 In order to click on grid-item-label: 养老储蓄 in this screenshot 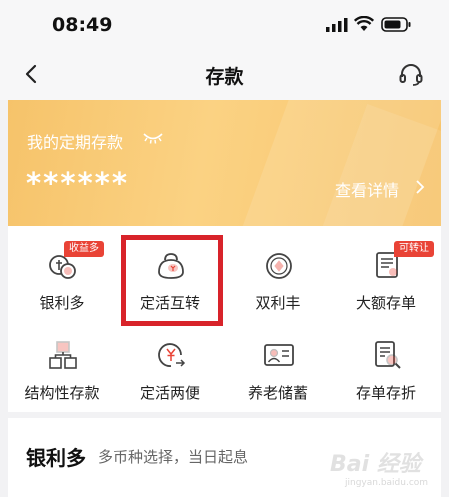, I will do `click(277, 393)`.